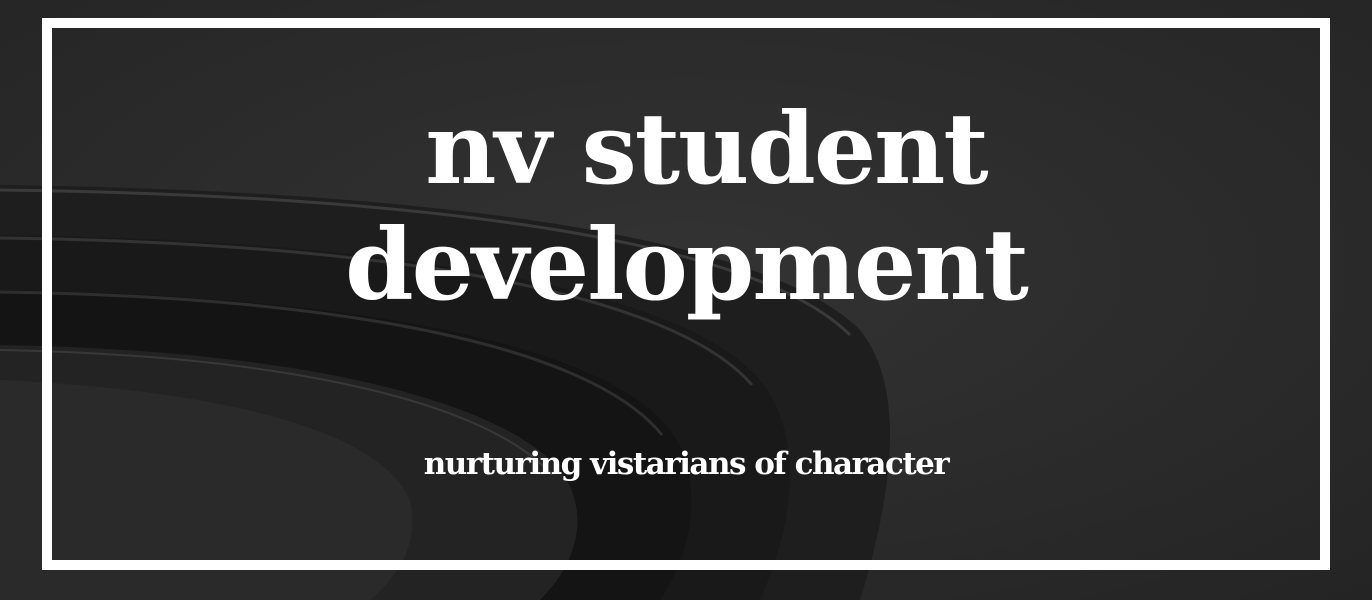 Image resolution: width=1372 pixels, height=600 pixels. What do you see at coordinates (706, 149) in the screenshot?
I see `title-line-1: nv student` at bounding box center [706, 149].